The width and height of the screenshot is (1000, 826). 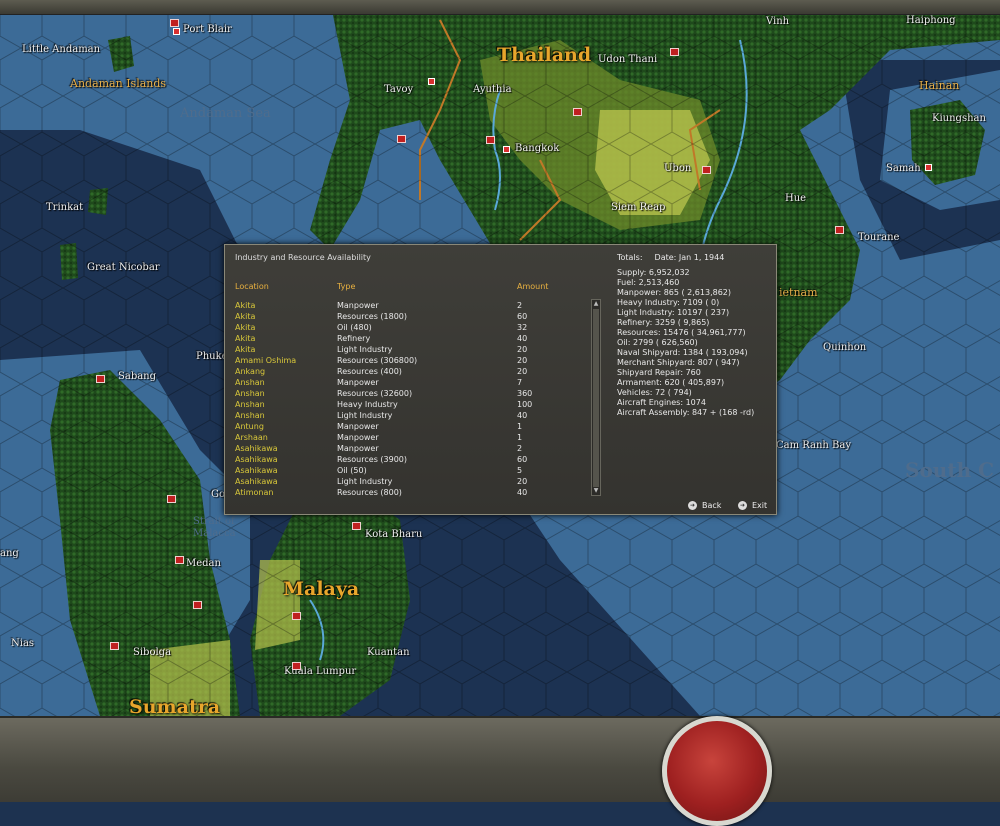 I want to click on row-type: Resources (400), so click(x=369, y=371).